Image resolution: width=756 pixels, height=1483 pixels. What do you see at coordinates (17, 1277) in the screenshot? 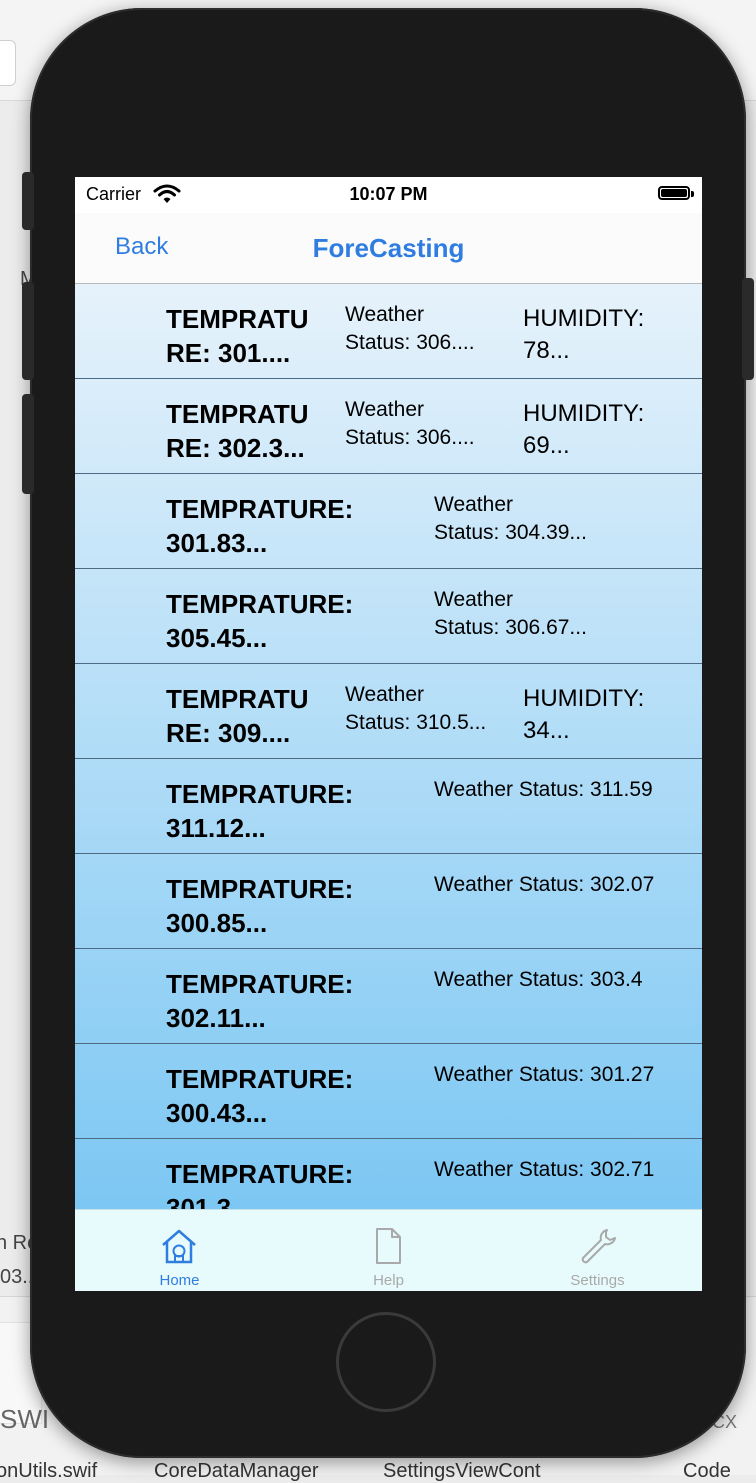
I see `desktop-text: 03..` at bounding box center [17, 1277].